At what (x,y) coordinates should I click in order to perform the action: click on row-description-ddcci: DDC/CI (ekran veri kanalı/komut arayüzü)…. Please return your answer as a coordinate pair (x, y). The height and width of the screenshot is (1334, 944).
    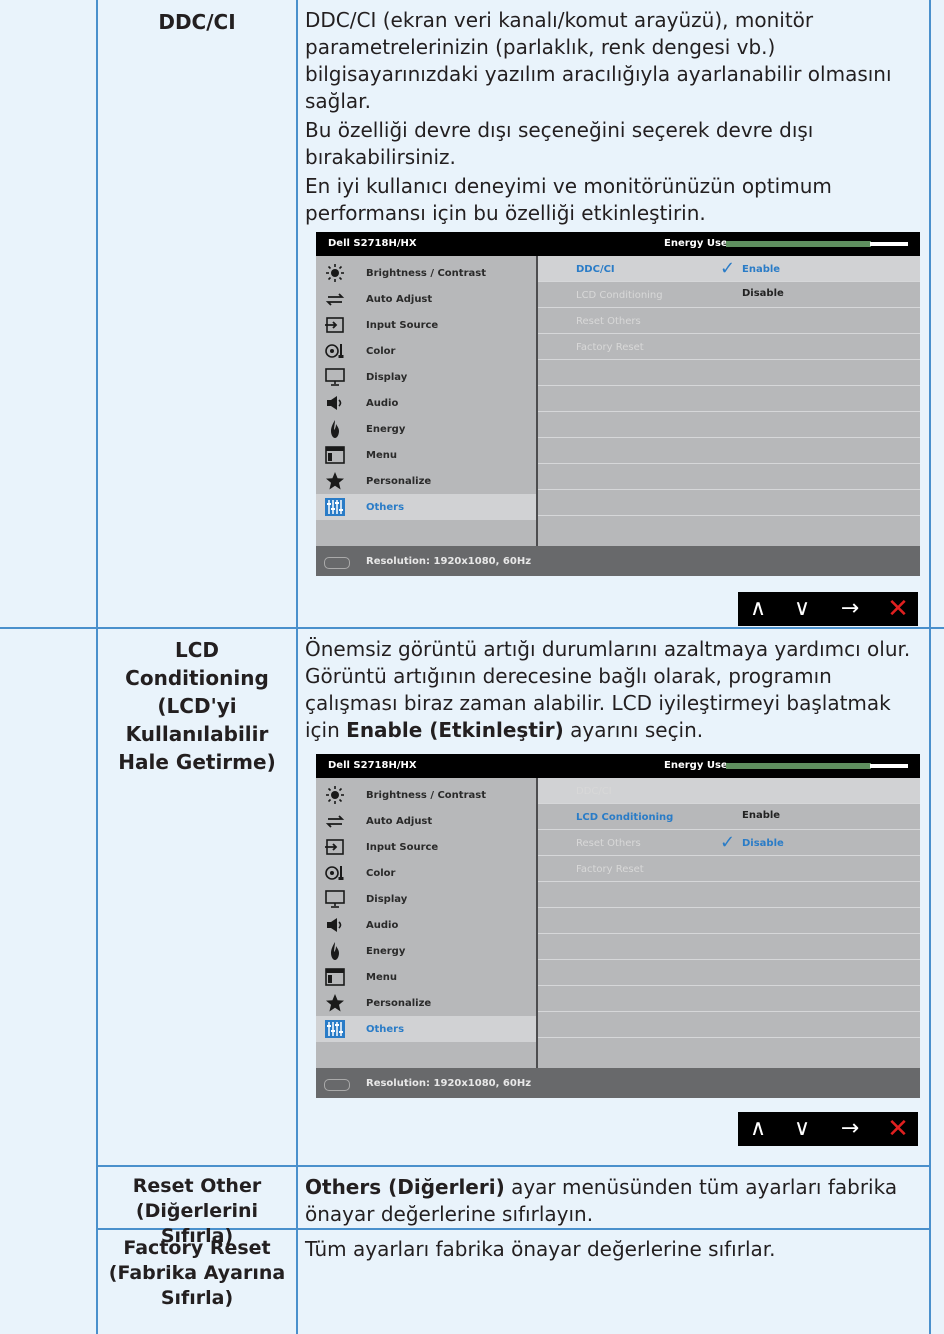
    Looking at the image, I should click on (615, 118).